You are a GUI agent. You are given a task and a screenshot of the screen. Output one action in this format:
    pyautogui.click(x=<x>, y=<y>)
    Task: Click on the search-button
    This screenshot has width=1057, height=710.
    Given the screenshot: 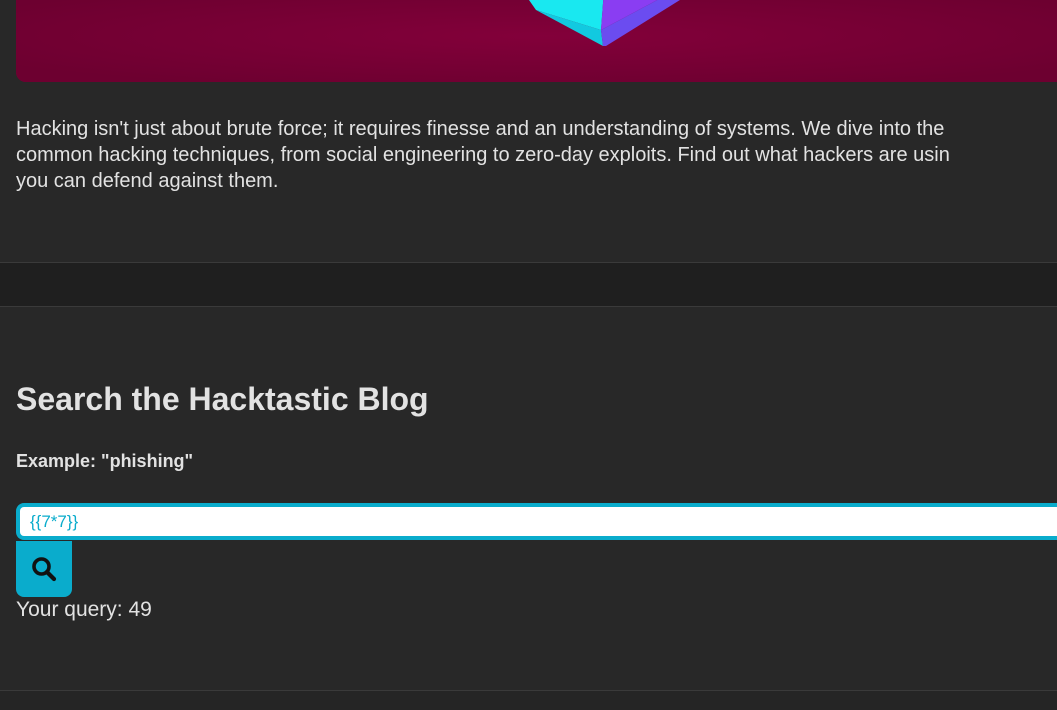 What is the action you would take?
    pyautogui.click(x=44, y=569)
    